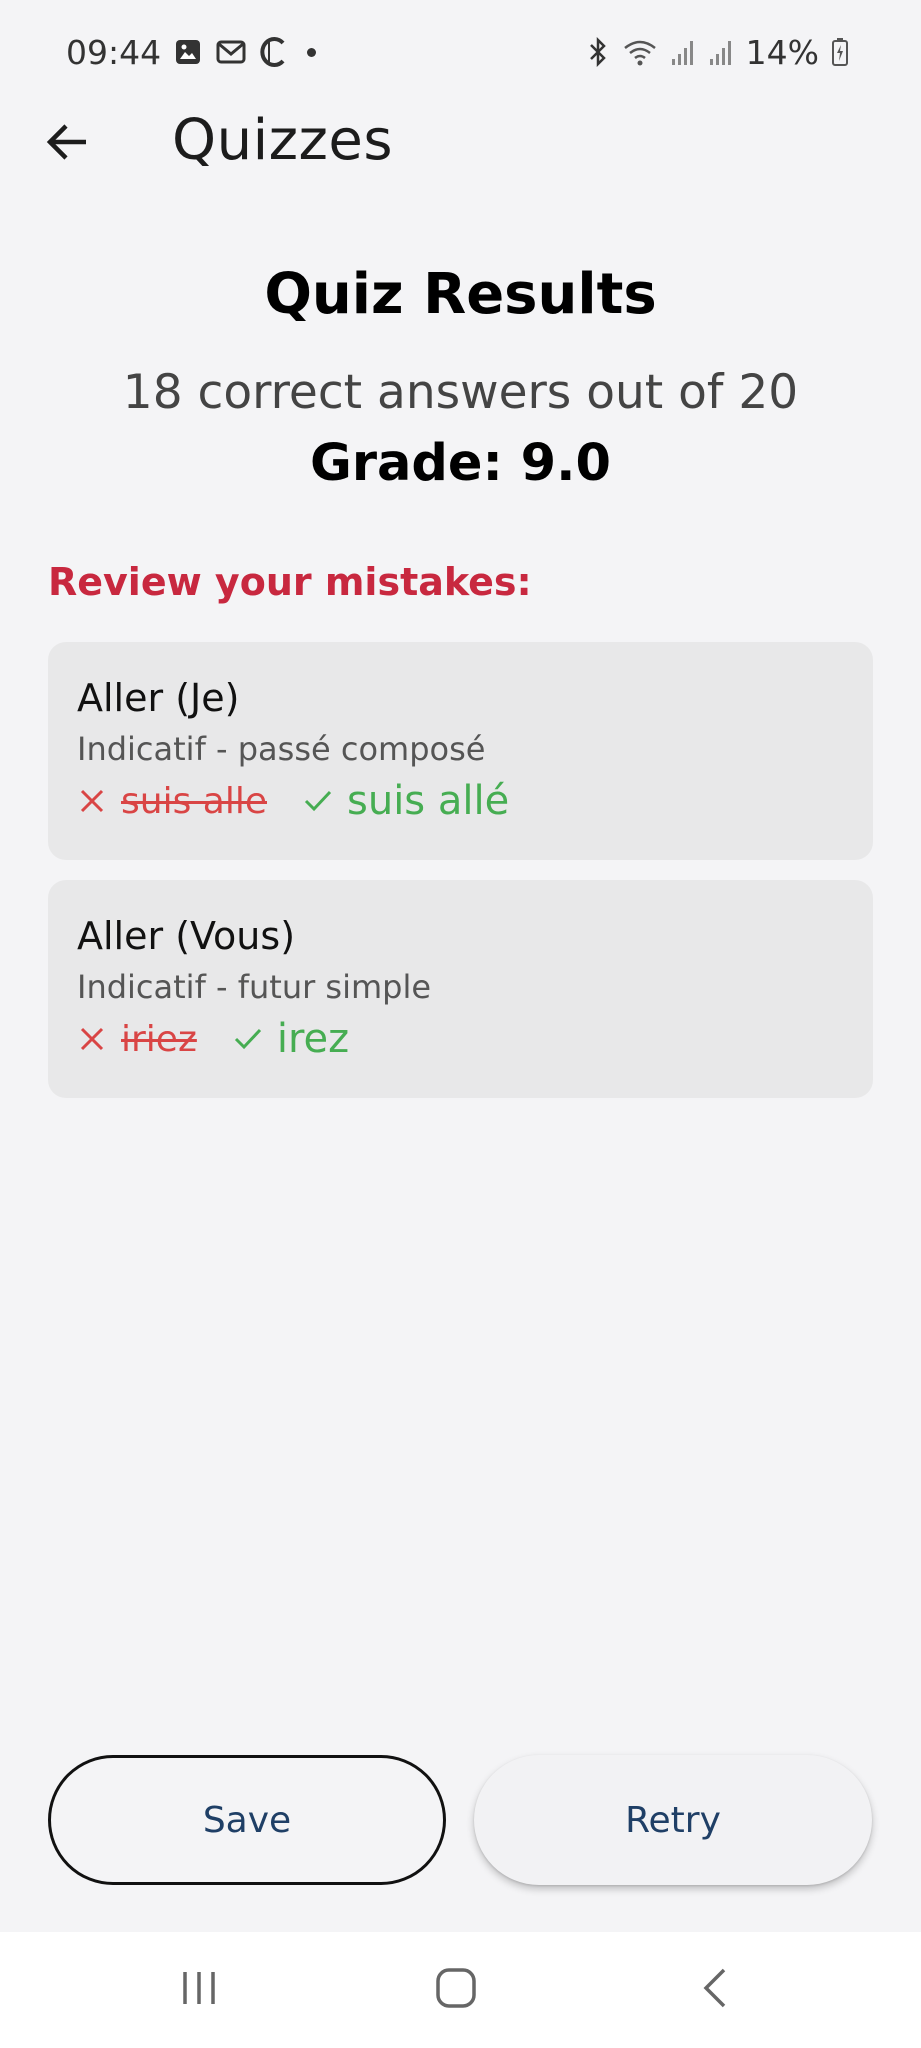 Image resolution: width=921 pixels, height=2048 pixels. I want to click on dot-icon, so click(312, 52).